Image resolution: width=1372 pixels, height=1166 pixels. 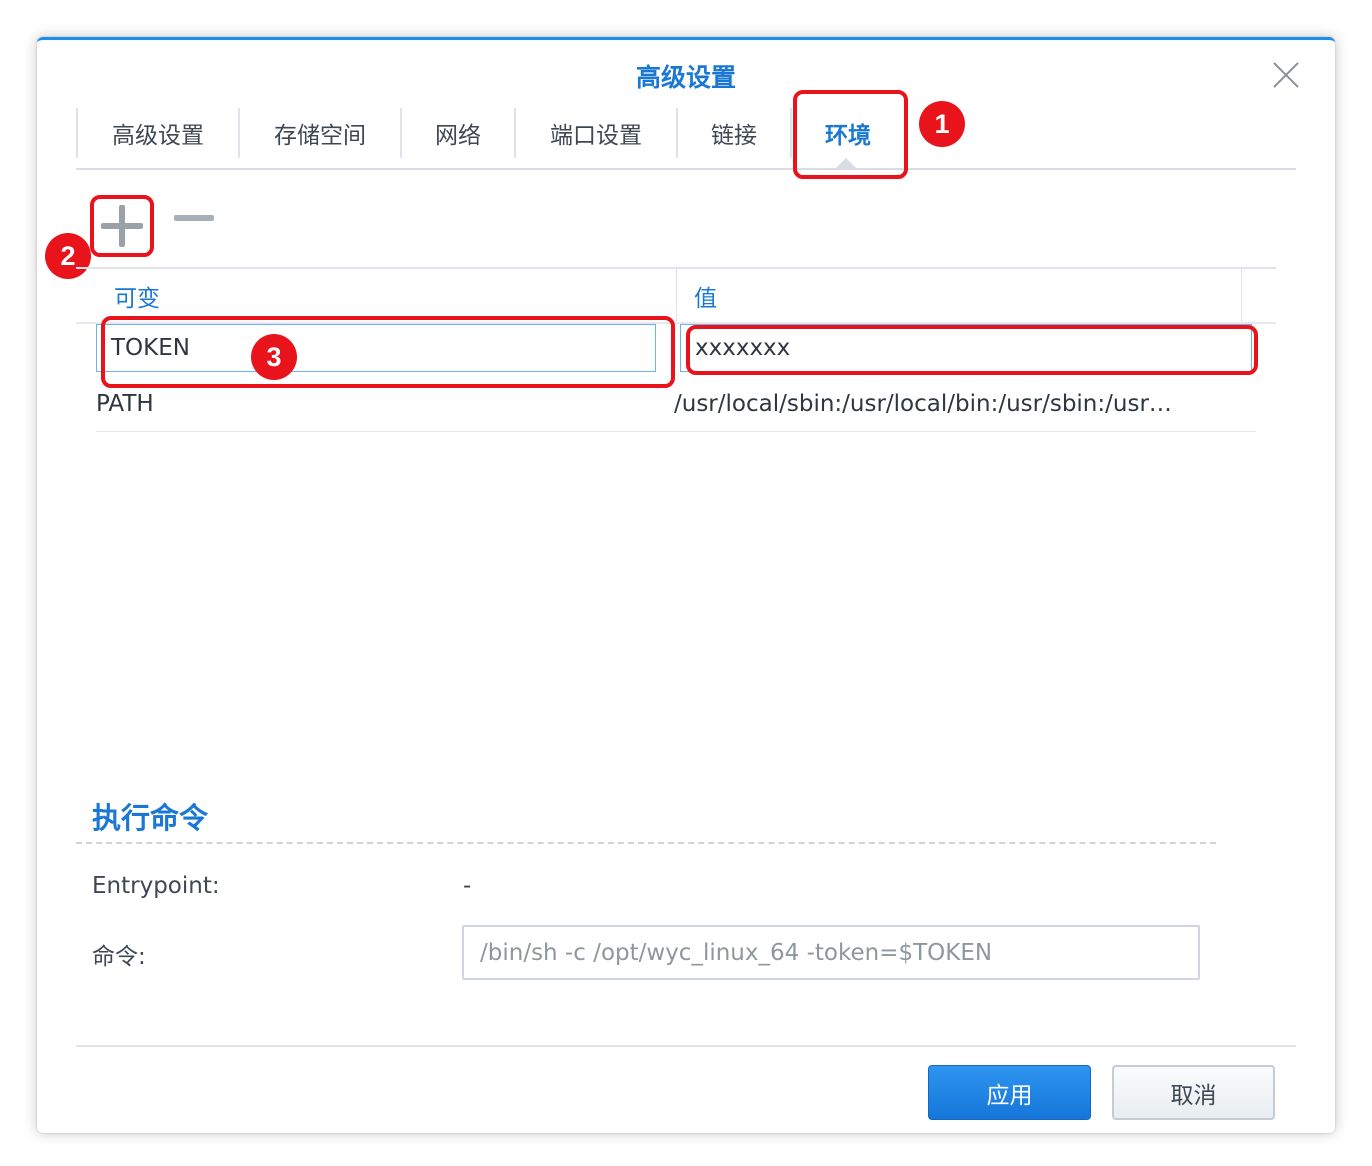 I want to click on annotation-badge-1: 1, so click(x=942, y=124).